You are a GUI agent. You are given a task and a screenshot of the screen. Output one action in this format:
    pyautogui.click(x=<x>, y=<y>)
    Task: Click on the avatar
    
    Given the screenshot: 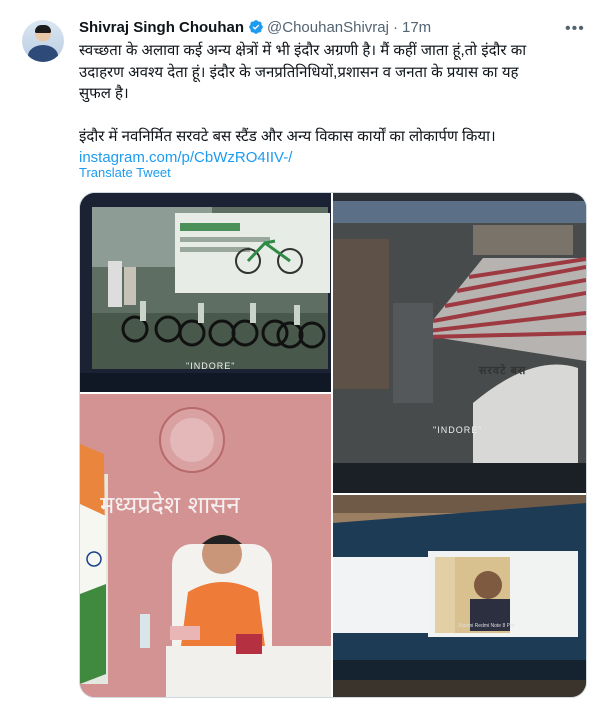 What is the action you would take?
    pyautogui.click(x=43, y=41)
    